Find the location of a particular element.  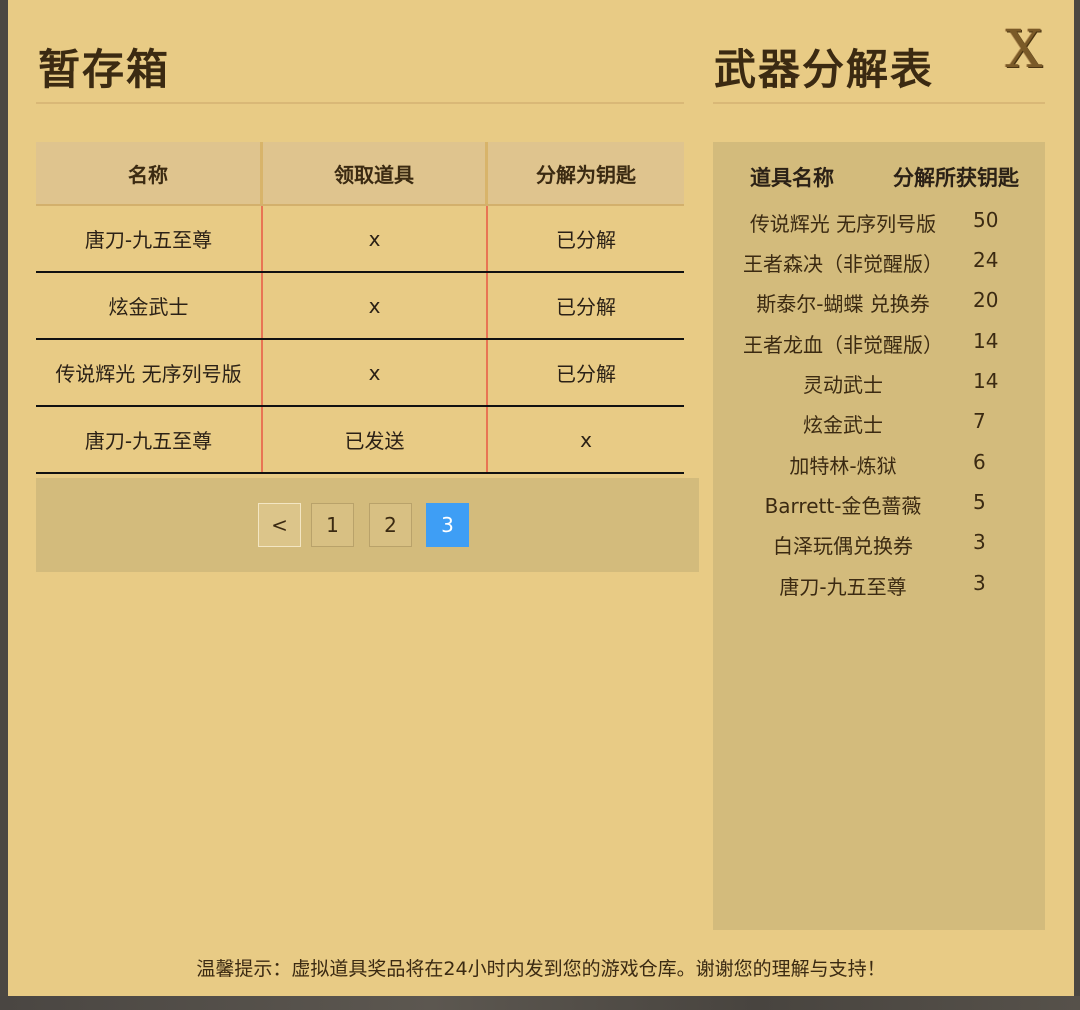

decompose-item-name: 加特林-炼狱 is located at coordinates (843, 466).